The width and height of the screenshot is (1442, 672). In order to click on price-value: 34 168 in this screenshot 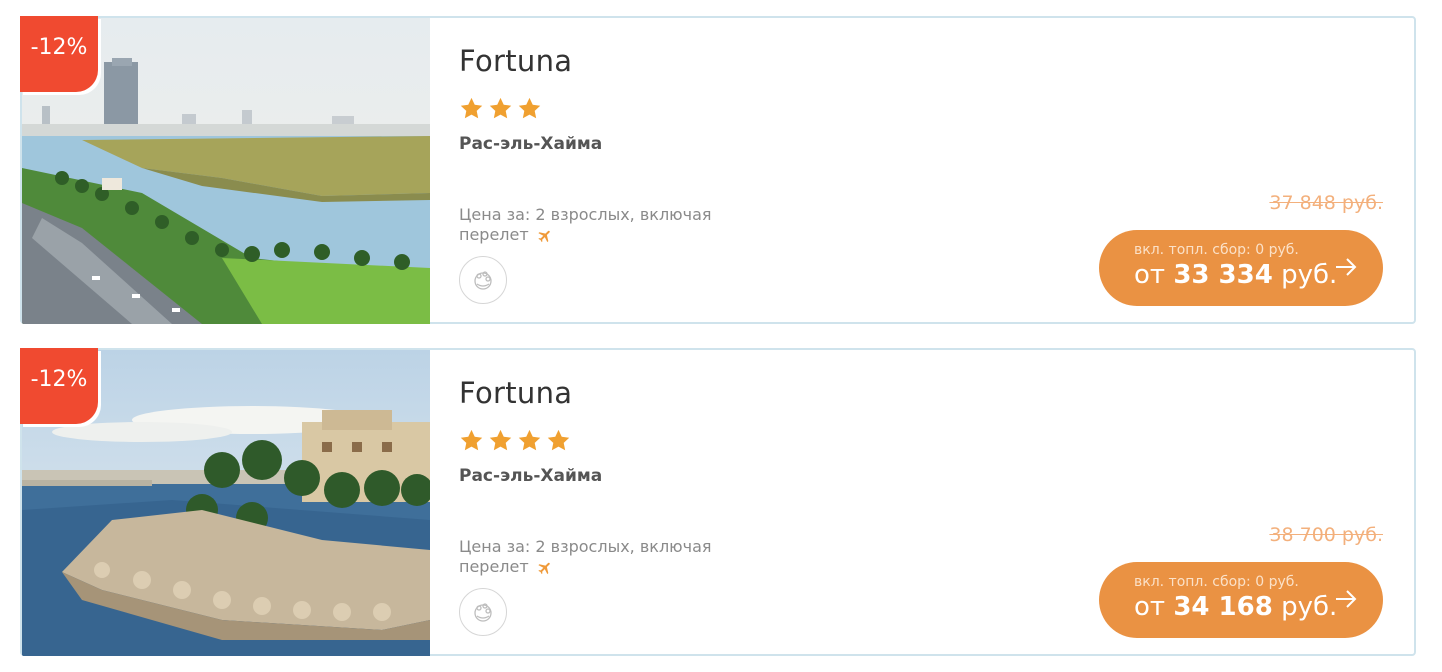, I will do `click(1223, 607)`.